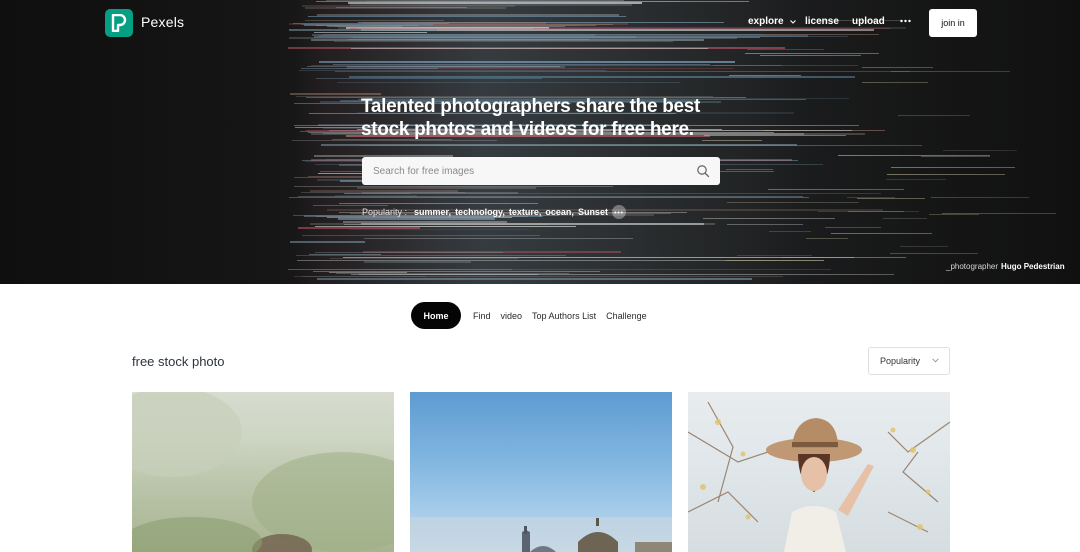  What do you see at coordinates (385, 212) in the screenshot?
I see `popular-label: Popularity :` at bounding box center [385, 212].